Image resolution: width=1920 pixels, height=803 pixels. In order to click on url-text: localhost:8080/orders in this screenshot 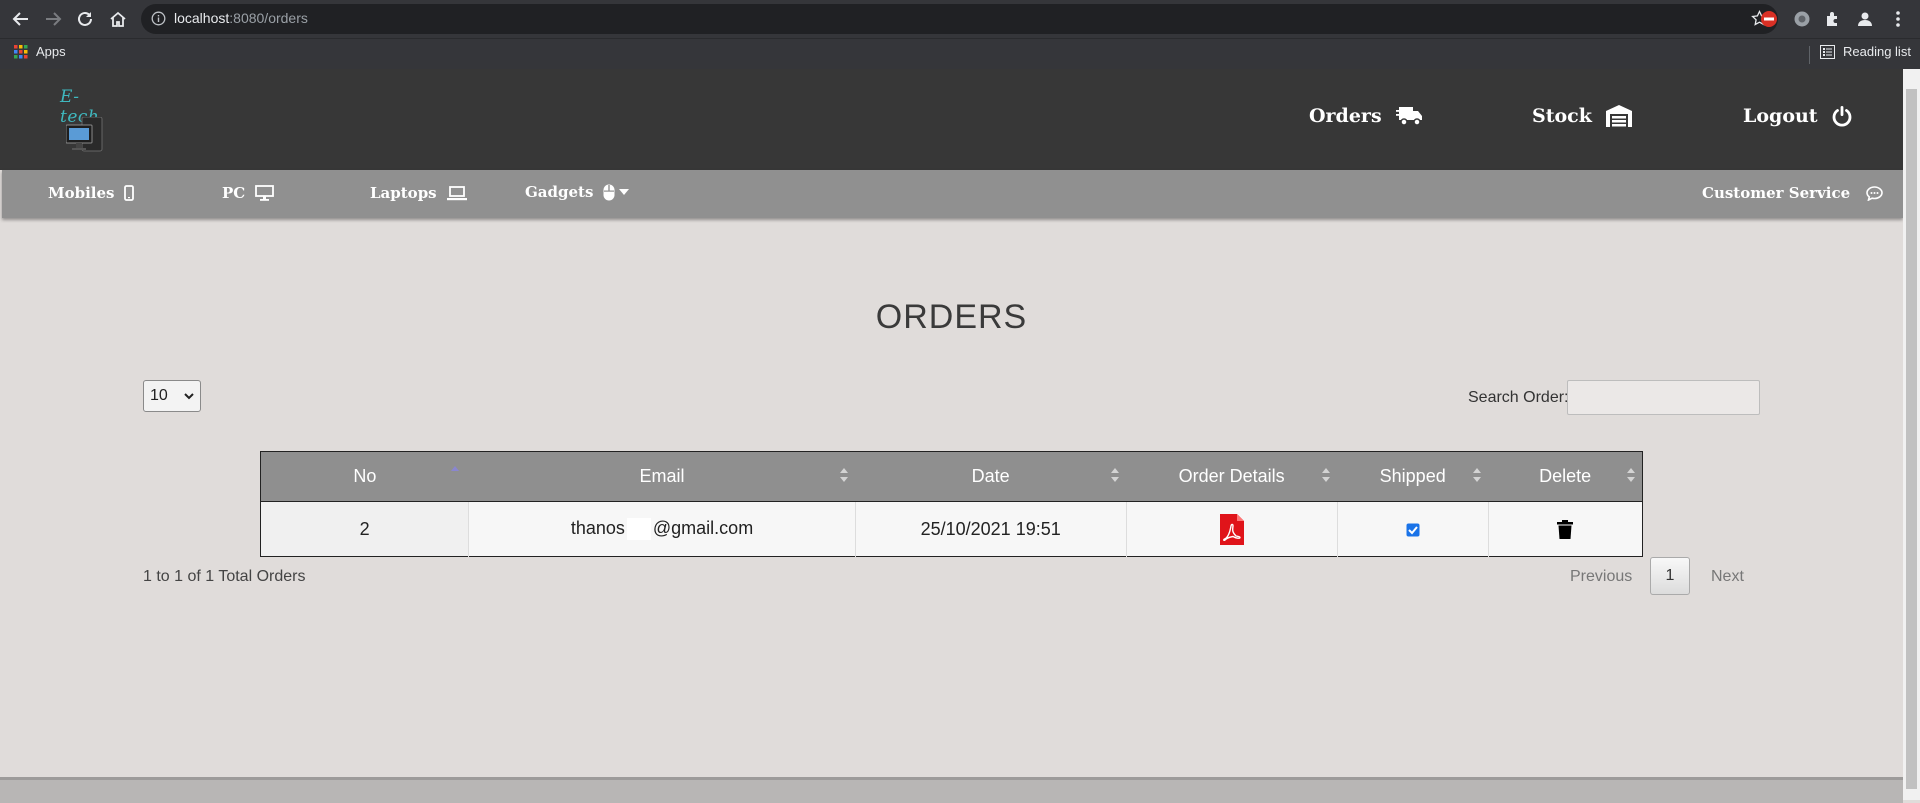, I will do `click(241, 18)`.